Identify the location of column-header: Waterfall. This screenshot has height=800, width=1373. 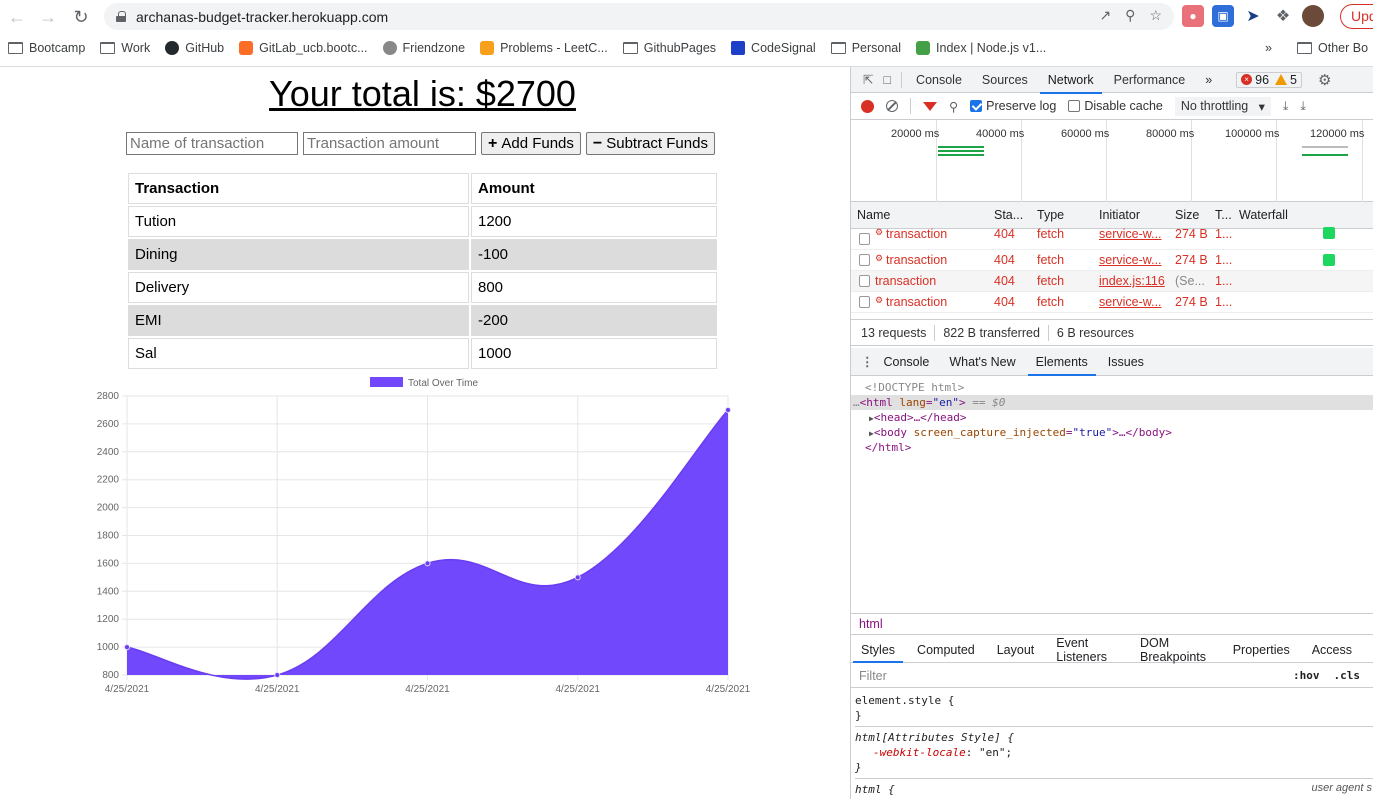
(1263, 215).